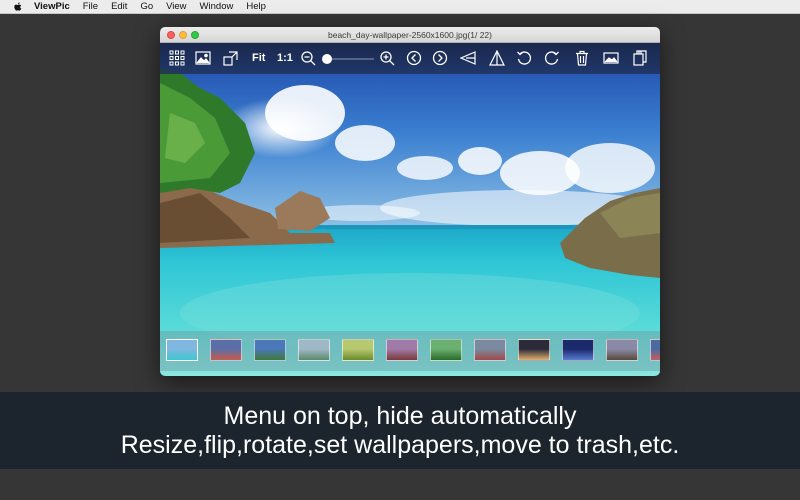 The width and height of the screenshot is (800, 500). I want to click on zoom-slider-knob, so click(327, 59).